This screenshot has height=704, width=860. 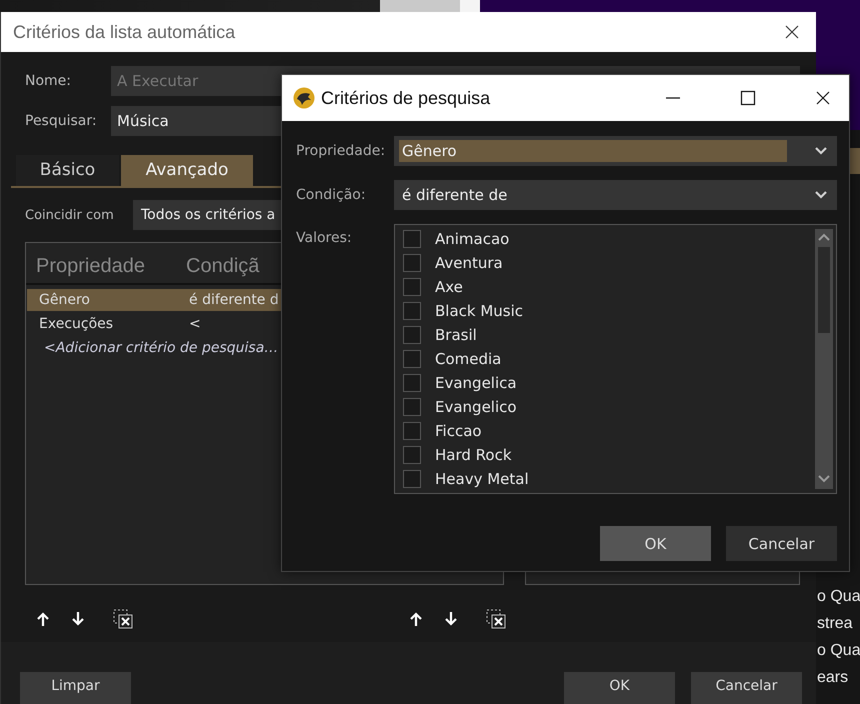 I want to click on window-title: Critérios de pesquisa, so click(x=406, y=98).